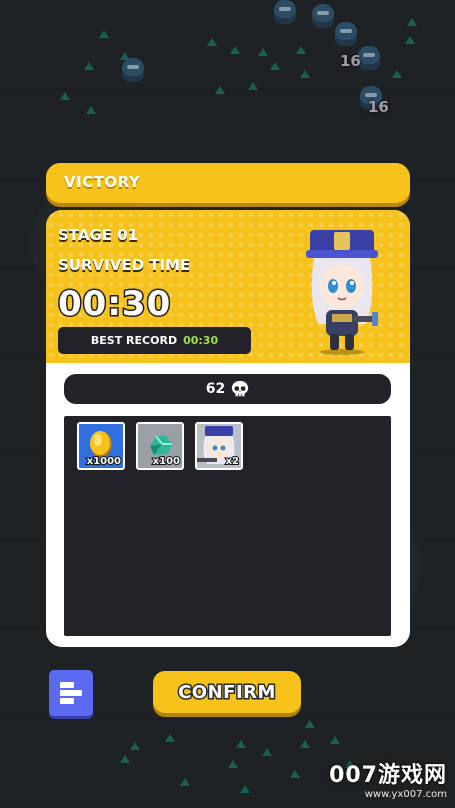 This screenshot has width=455, height=808. Describe the element at coordinates (101, 446) in the screenshot. I see `reward-gold-coin: x1000` at that location.